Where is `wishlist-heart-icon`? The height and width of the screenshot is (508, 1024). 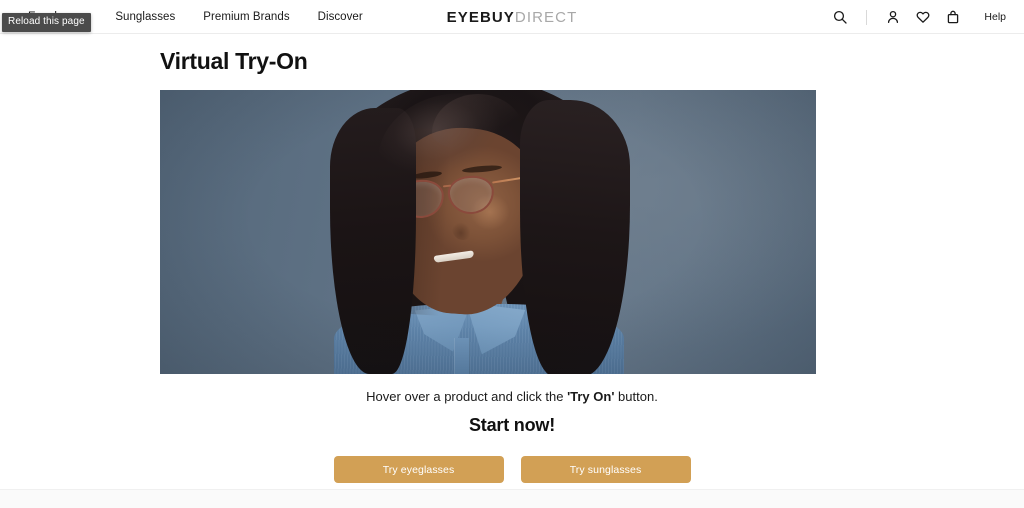
wishlist-heart-icon is located at coordinates (923, 17).